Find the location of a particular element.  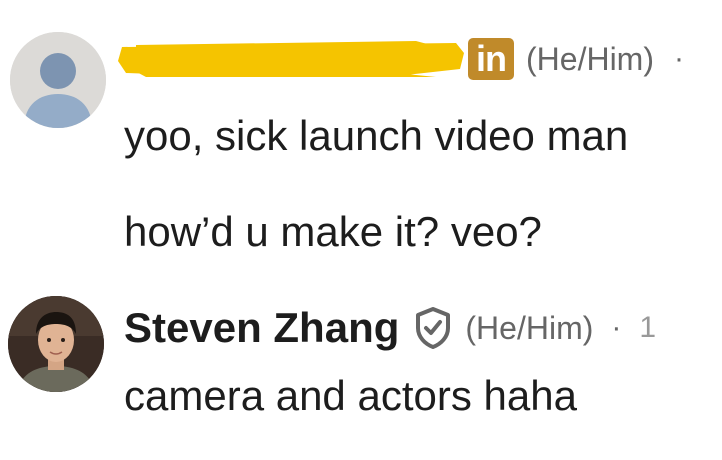

comment-2-header: Steven Zhang (He/Him) · 1 is located at coordinates (390, 328).